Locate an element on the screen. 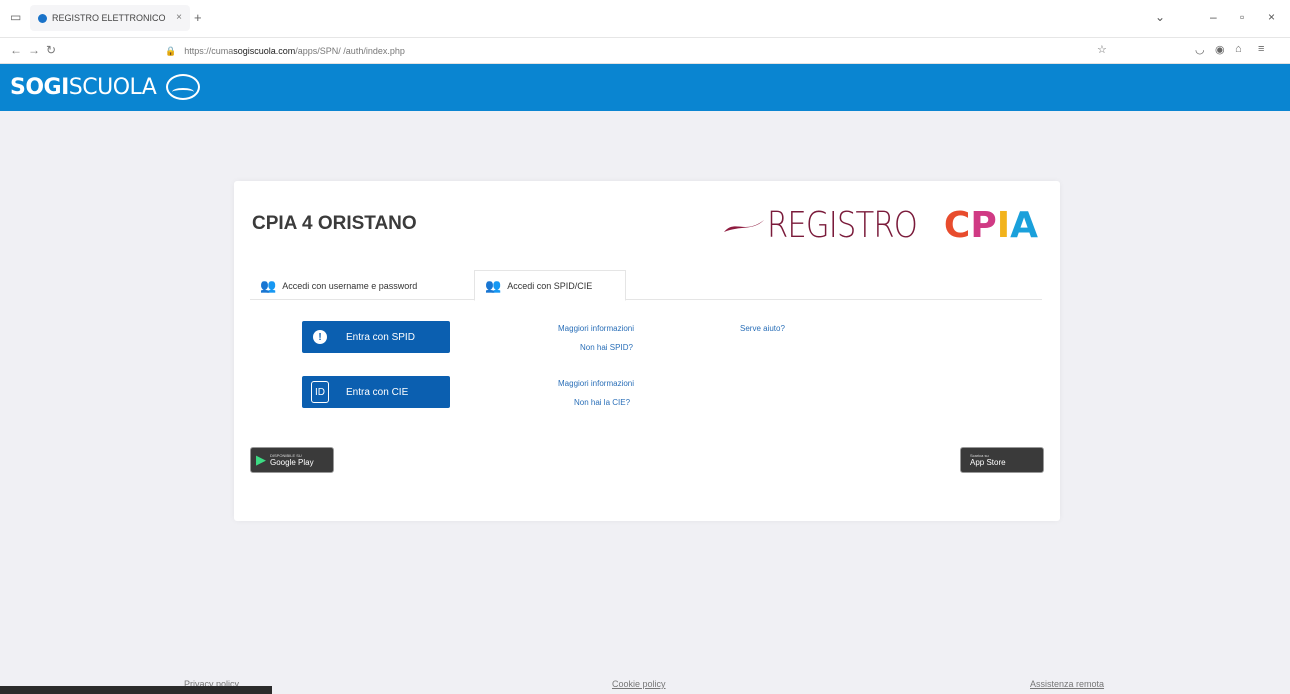 The image size is (1290, 694). tab-username-password-label: Accedi con username e password is located at coordinates (350, 285).